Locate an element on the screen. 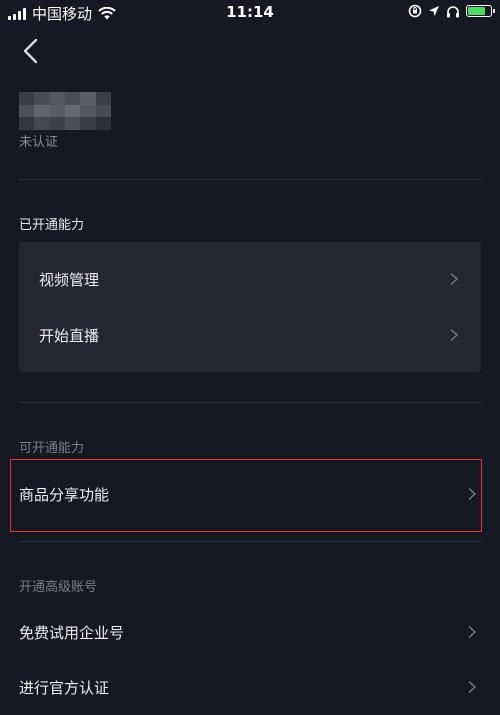 Image resolution: width=500 pixels, height=715 pixels. menu-item-video-management: 视频管理 is located at coordinates (250, 279).